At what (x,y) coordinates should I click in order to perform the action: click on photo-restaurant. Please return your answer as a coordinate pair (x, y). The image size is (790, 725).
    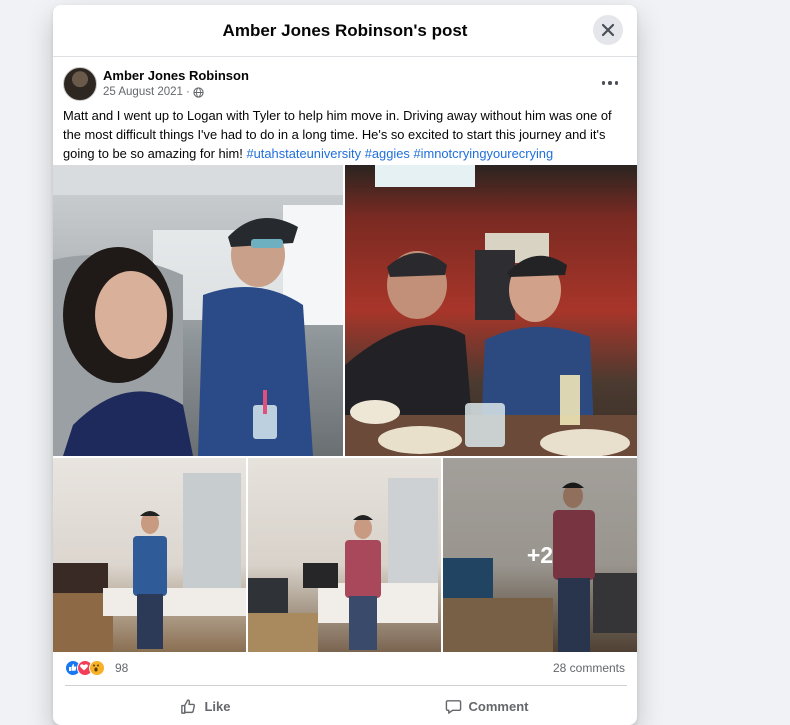
    Looking at the image, I should click on (491, 310).